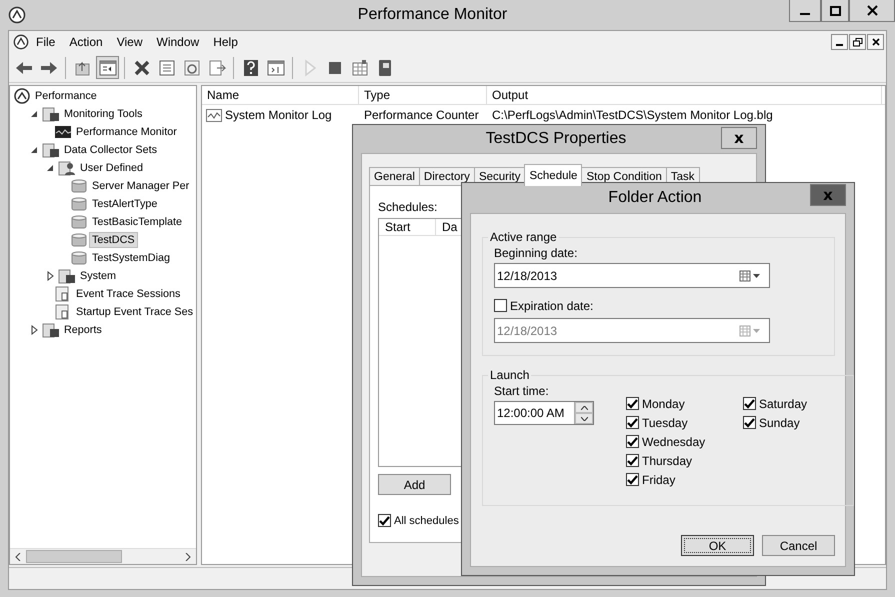  What do you see at coordinates (655, 198) in the screenshot?
I see `dialog-title: Folder Action` at bounding box center [655, 198].